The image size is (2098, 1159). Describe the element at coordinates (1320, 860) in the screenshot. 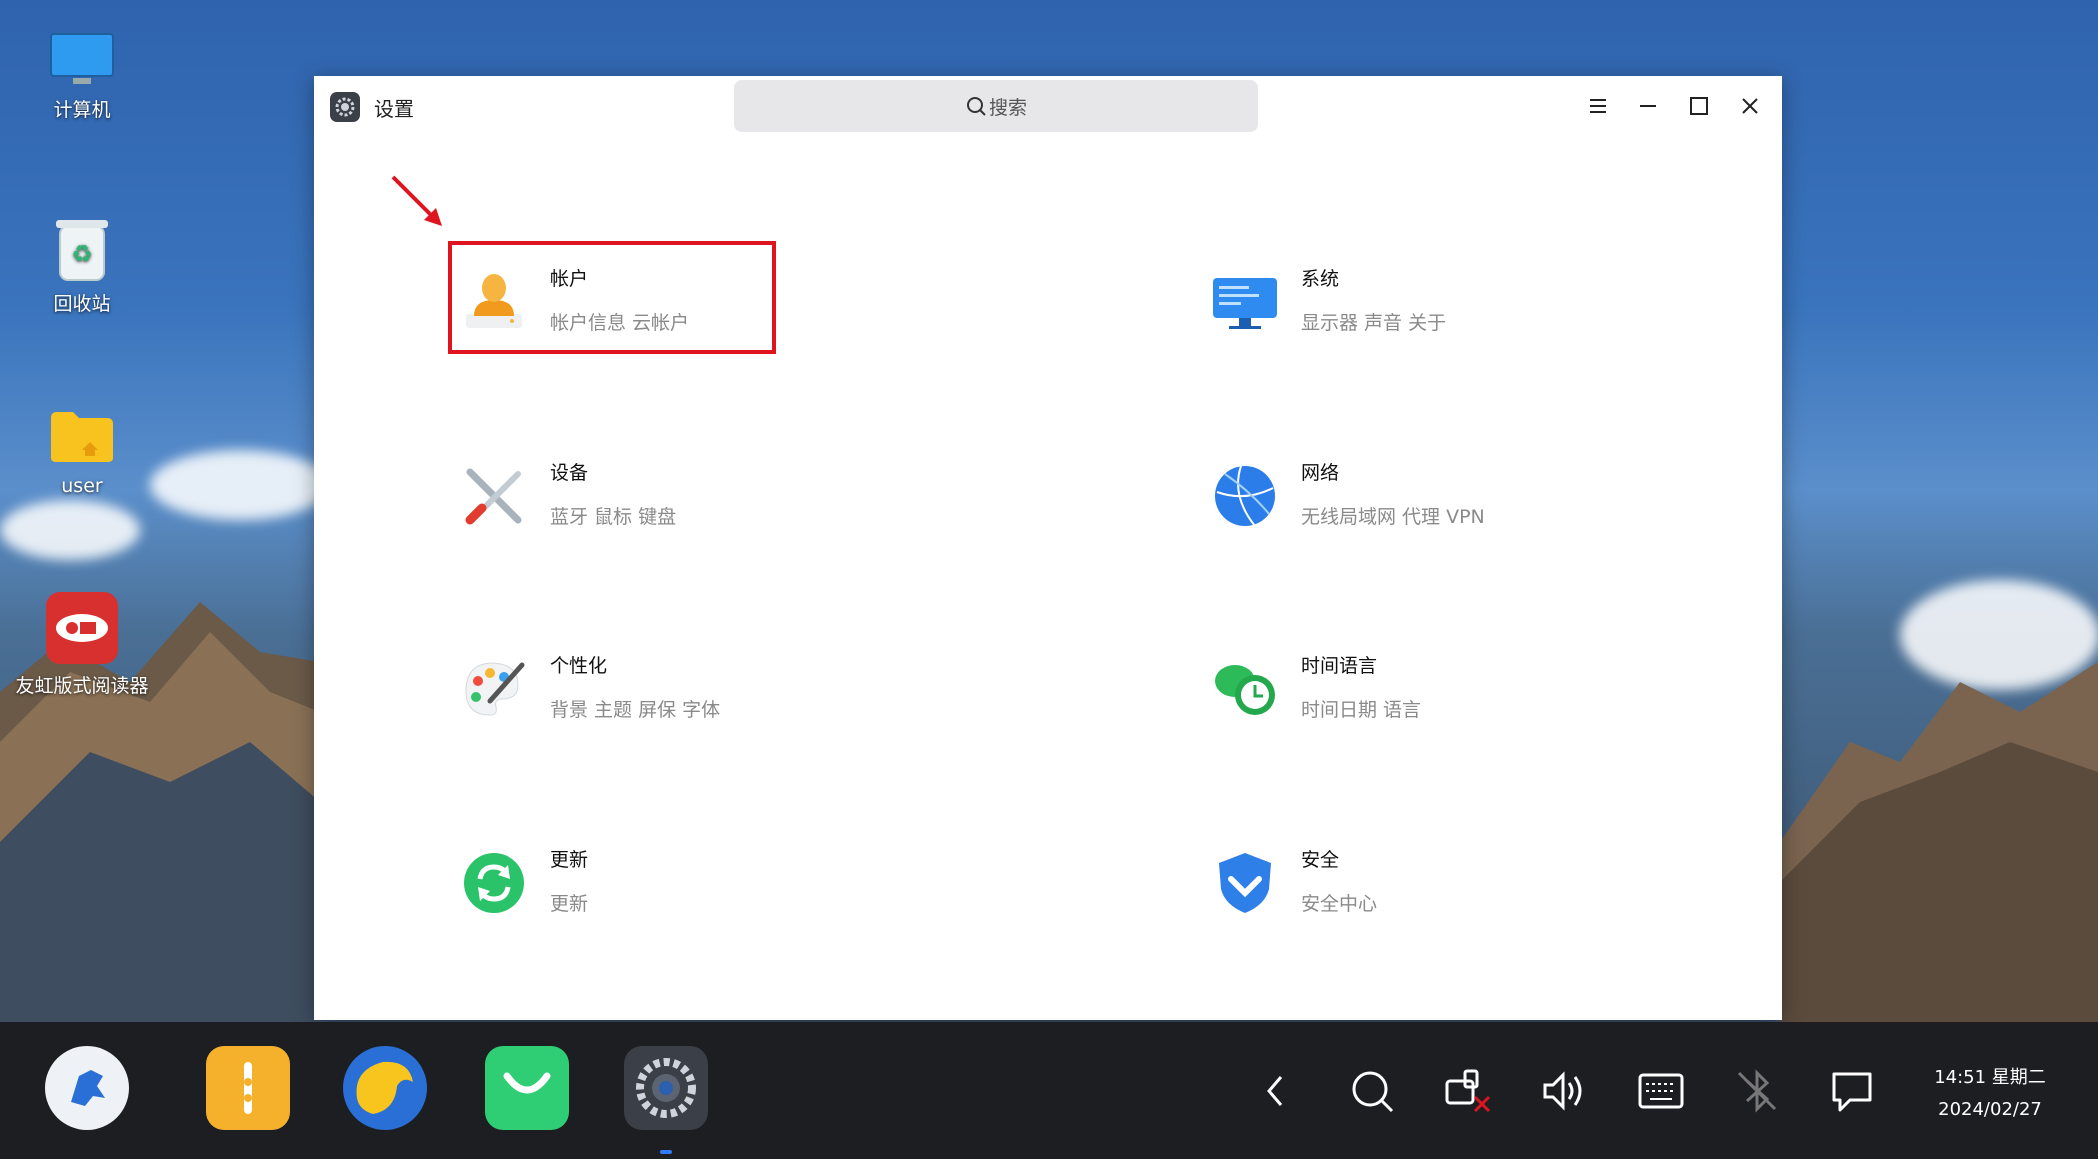

I see `settings-item-title: 安全` at that location.